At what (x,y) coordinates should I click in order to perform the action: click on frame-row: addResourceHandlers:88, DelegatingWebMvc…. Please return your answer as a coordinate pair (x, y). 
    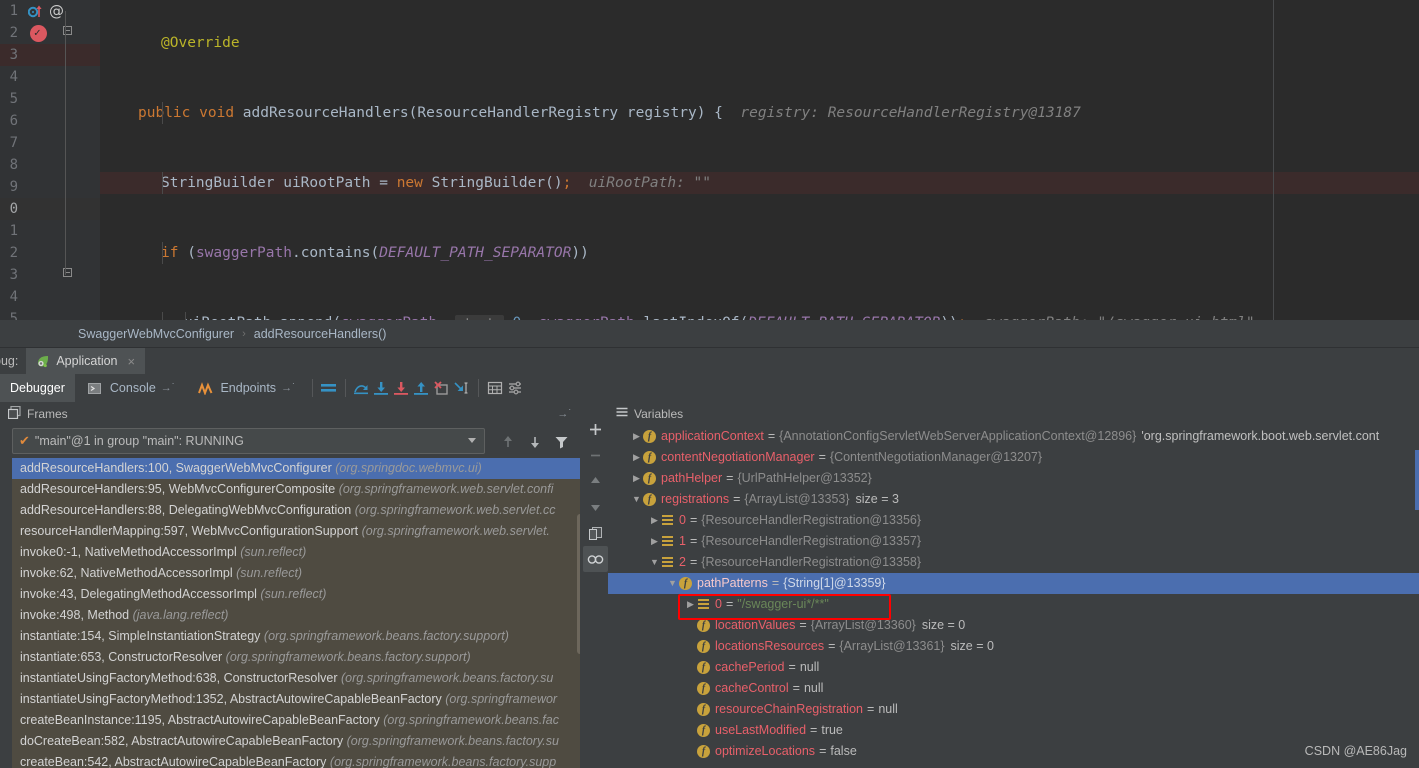
    Looking at the image, I should click on (296, 510).